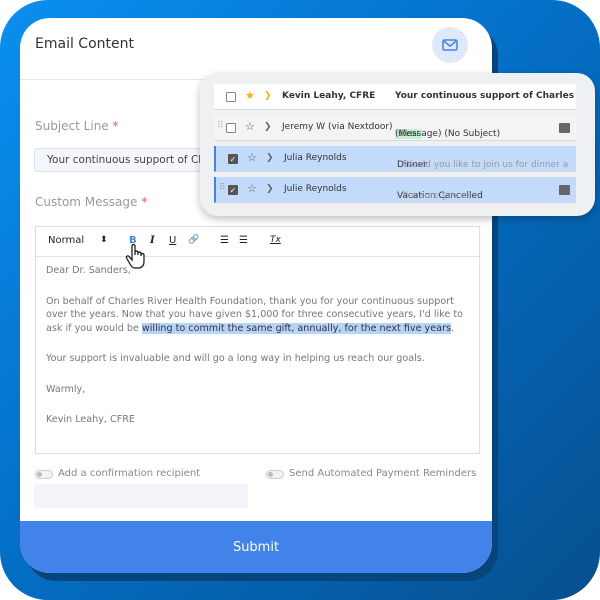  What do you see at coordinates (257, 248) in the screenshot?
I see `editor-toolbar: Normal ⬍ B I U 🔗 ☰ ☰ Tx` at bounding box center [257, 248].